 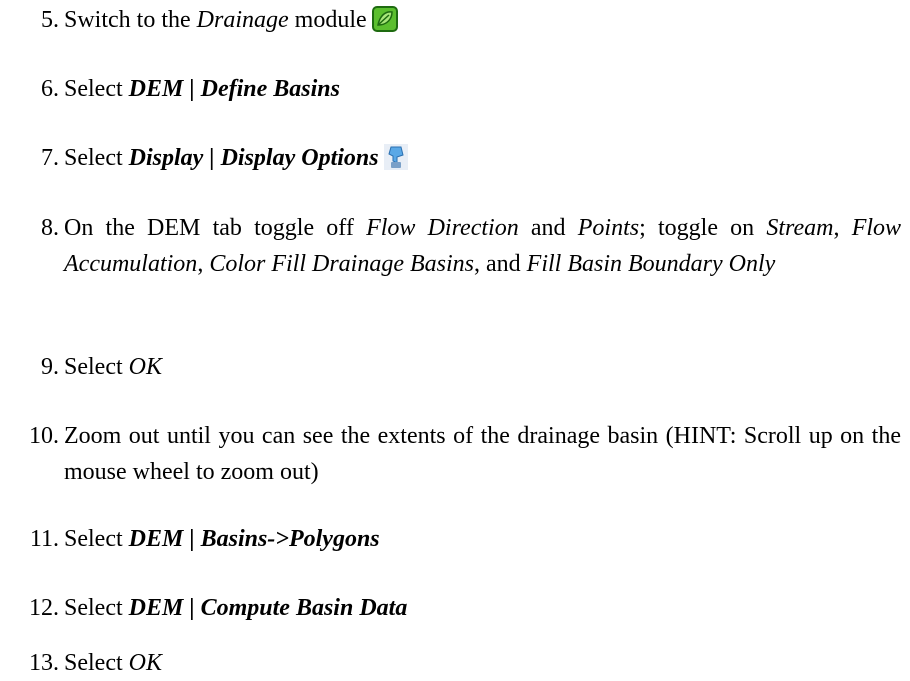 What do you see at coordinates (651, 264) in the screenshot?
I see `option-name: Fill Basin Boundary Only` at bounding box center [651, 264].